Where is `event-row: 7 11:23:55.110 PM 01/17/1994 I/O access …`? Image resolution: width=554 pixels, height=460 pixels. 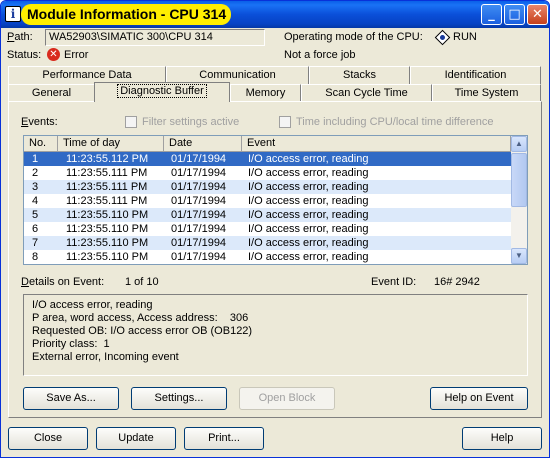
event-row: 7 11:23:55.110 PM 01/17/1994 I/O access … is located at coordinates (267, 243).